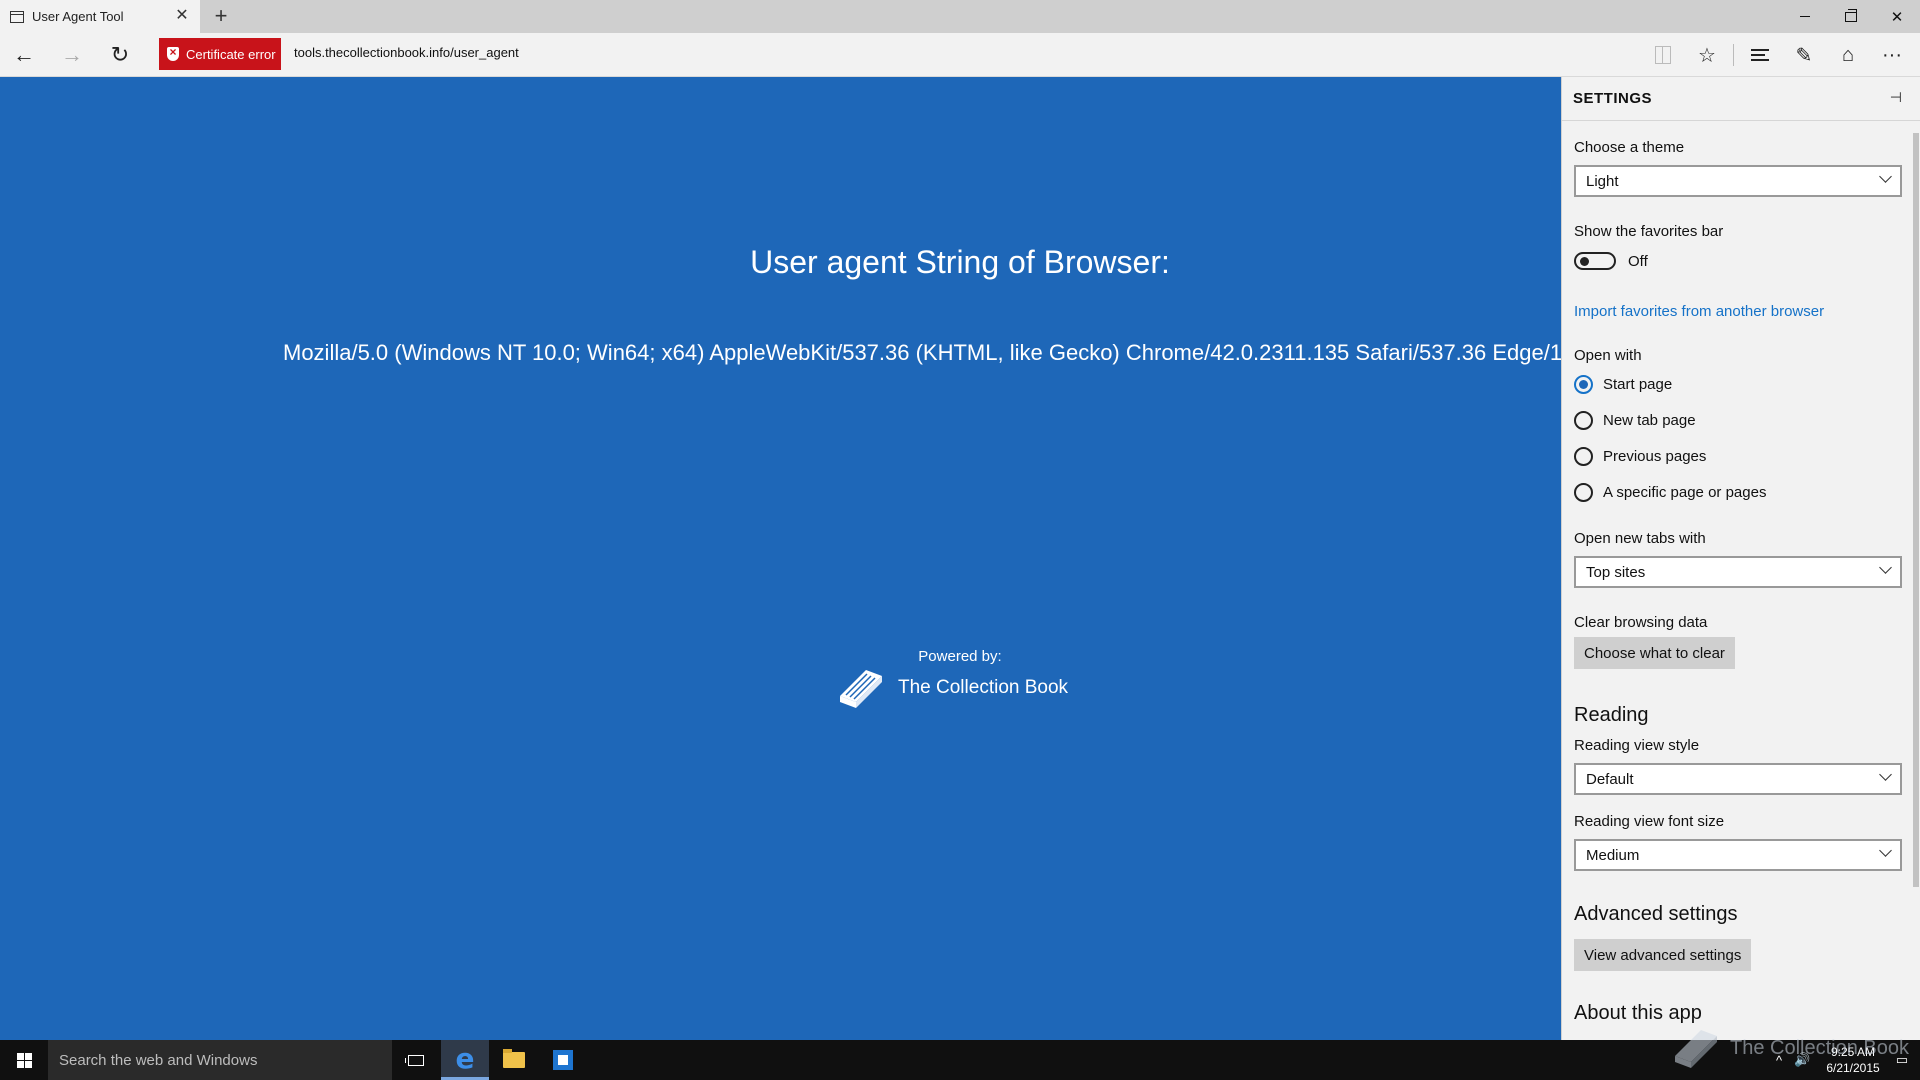 This screenshot has width=1920, height=1080. What do you see at coordinates (1733, 55) in the screenshot?
I see `toolbar-divider` at bounding box center [1733, 55].